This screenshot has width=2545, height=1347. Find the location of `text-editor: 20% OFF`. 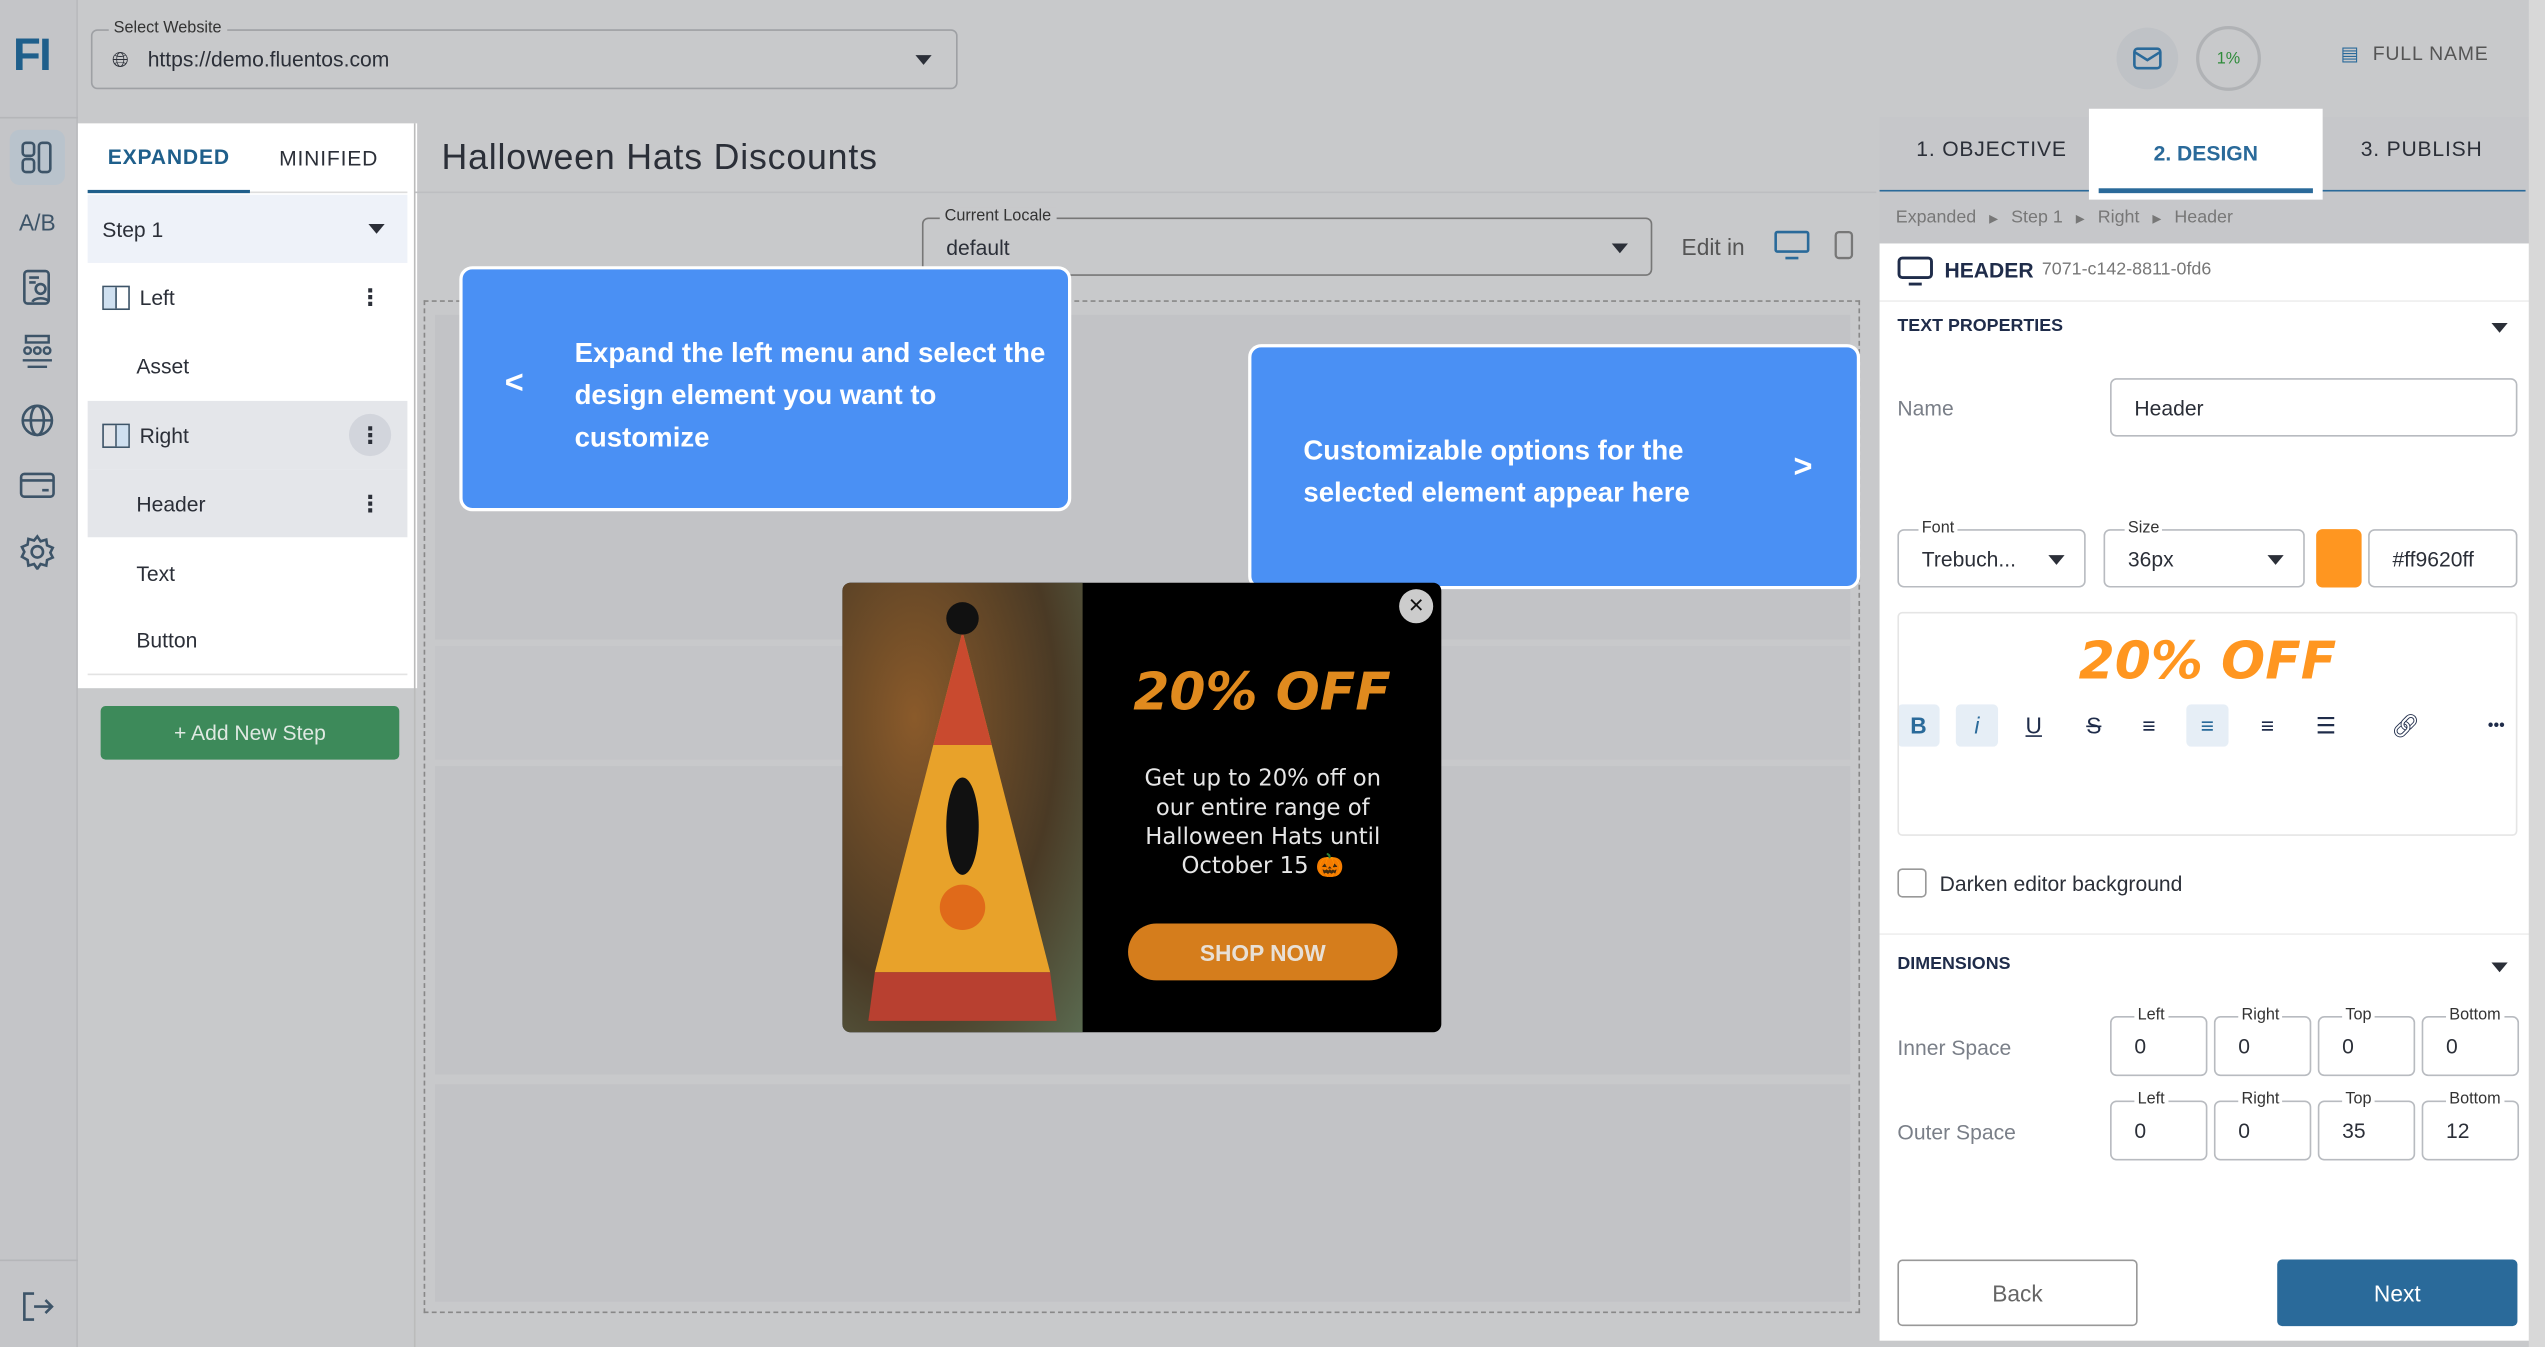

text-editor: 20% OFF is located at coordinates (2207, 723).